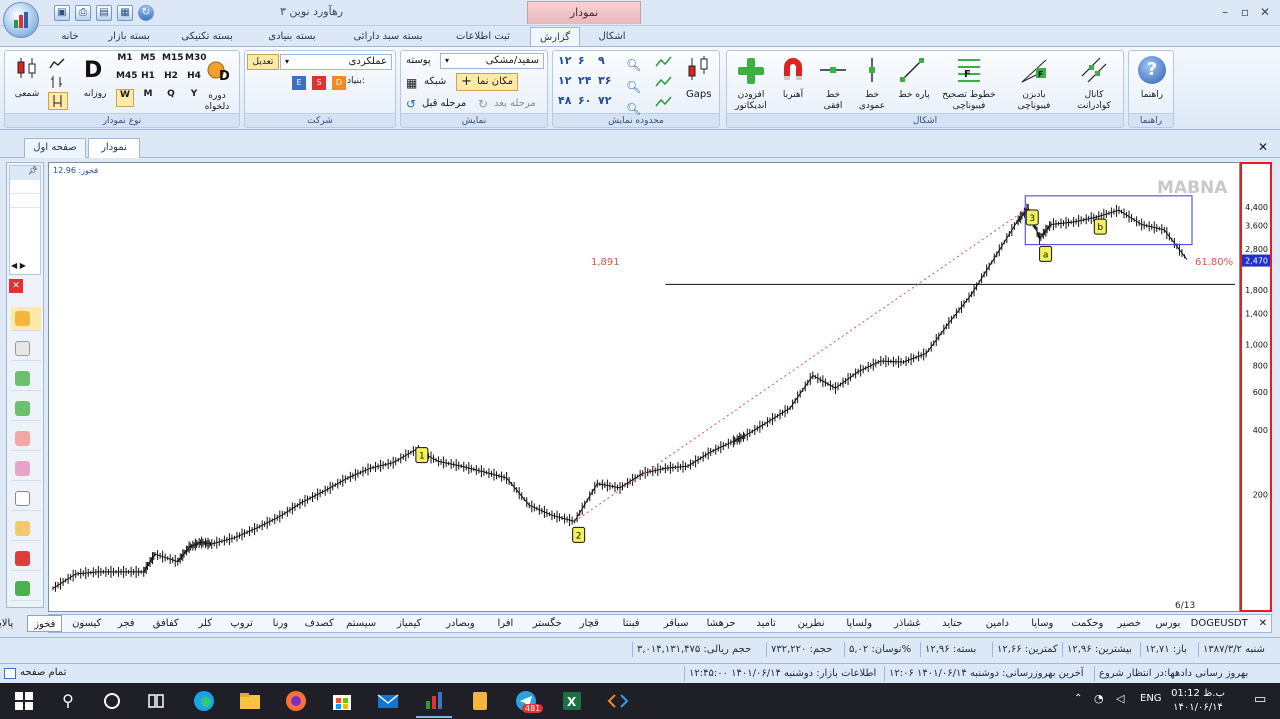 Image resolution: width=1280 pixels, height=719 pixels. I want to click on theme-combo: ▾ سفید/مشکی, so click(492, 61).